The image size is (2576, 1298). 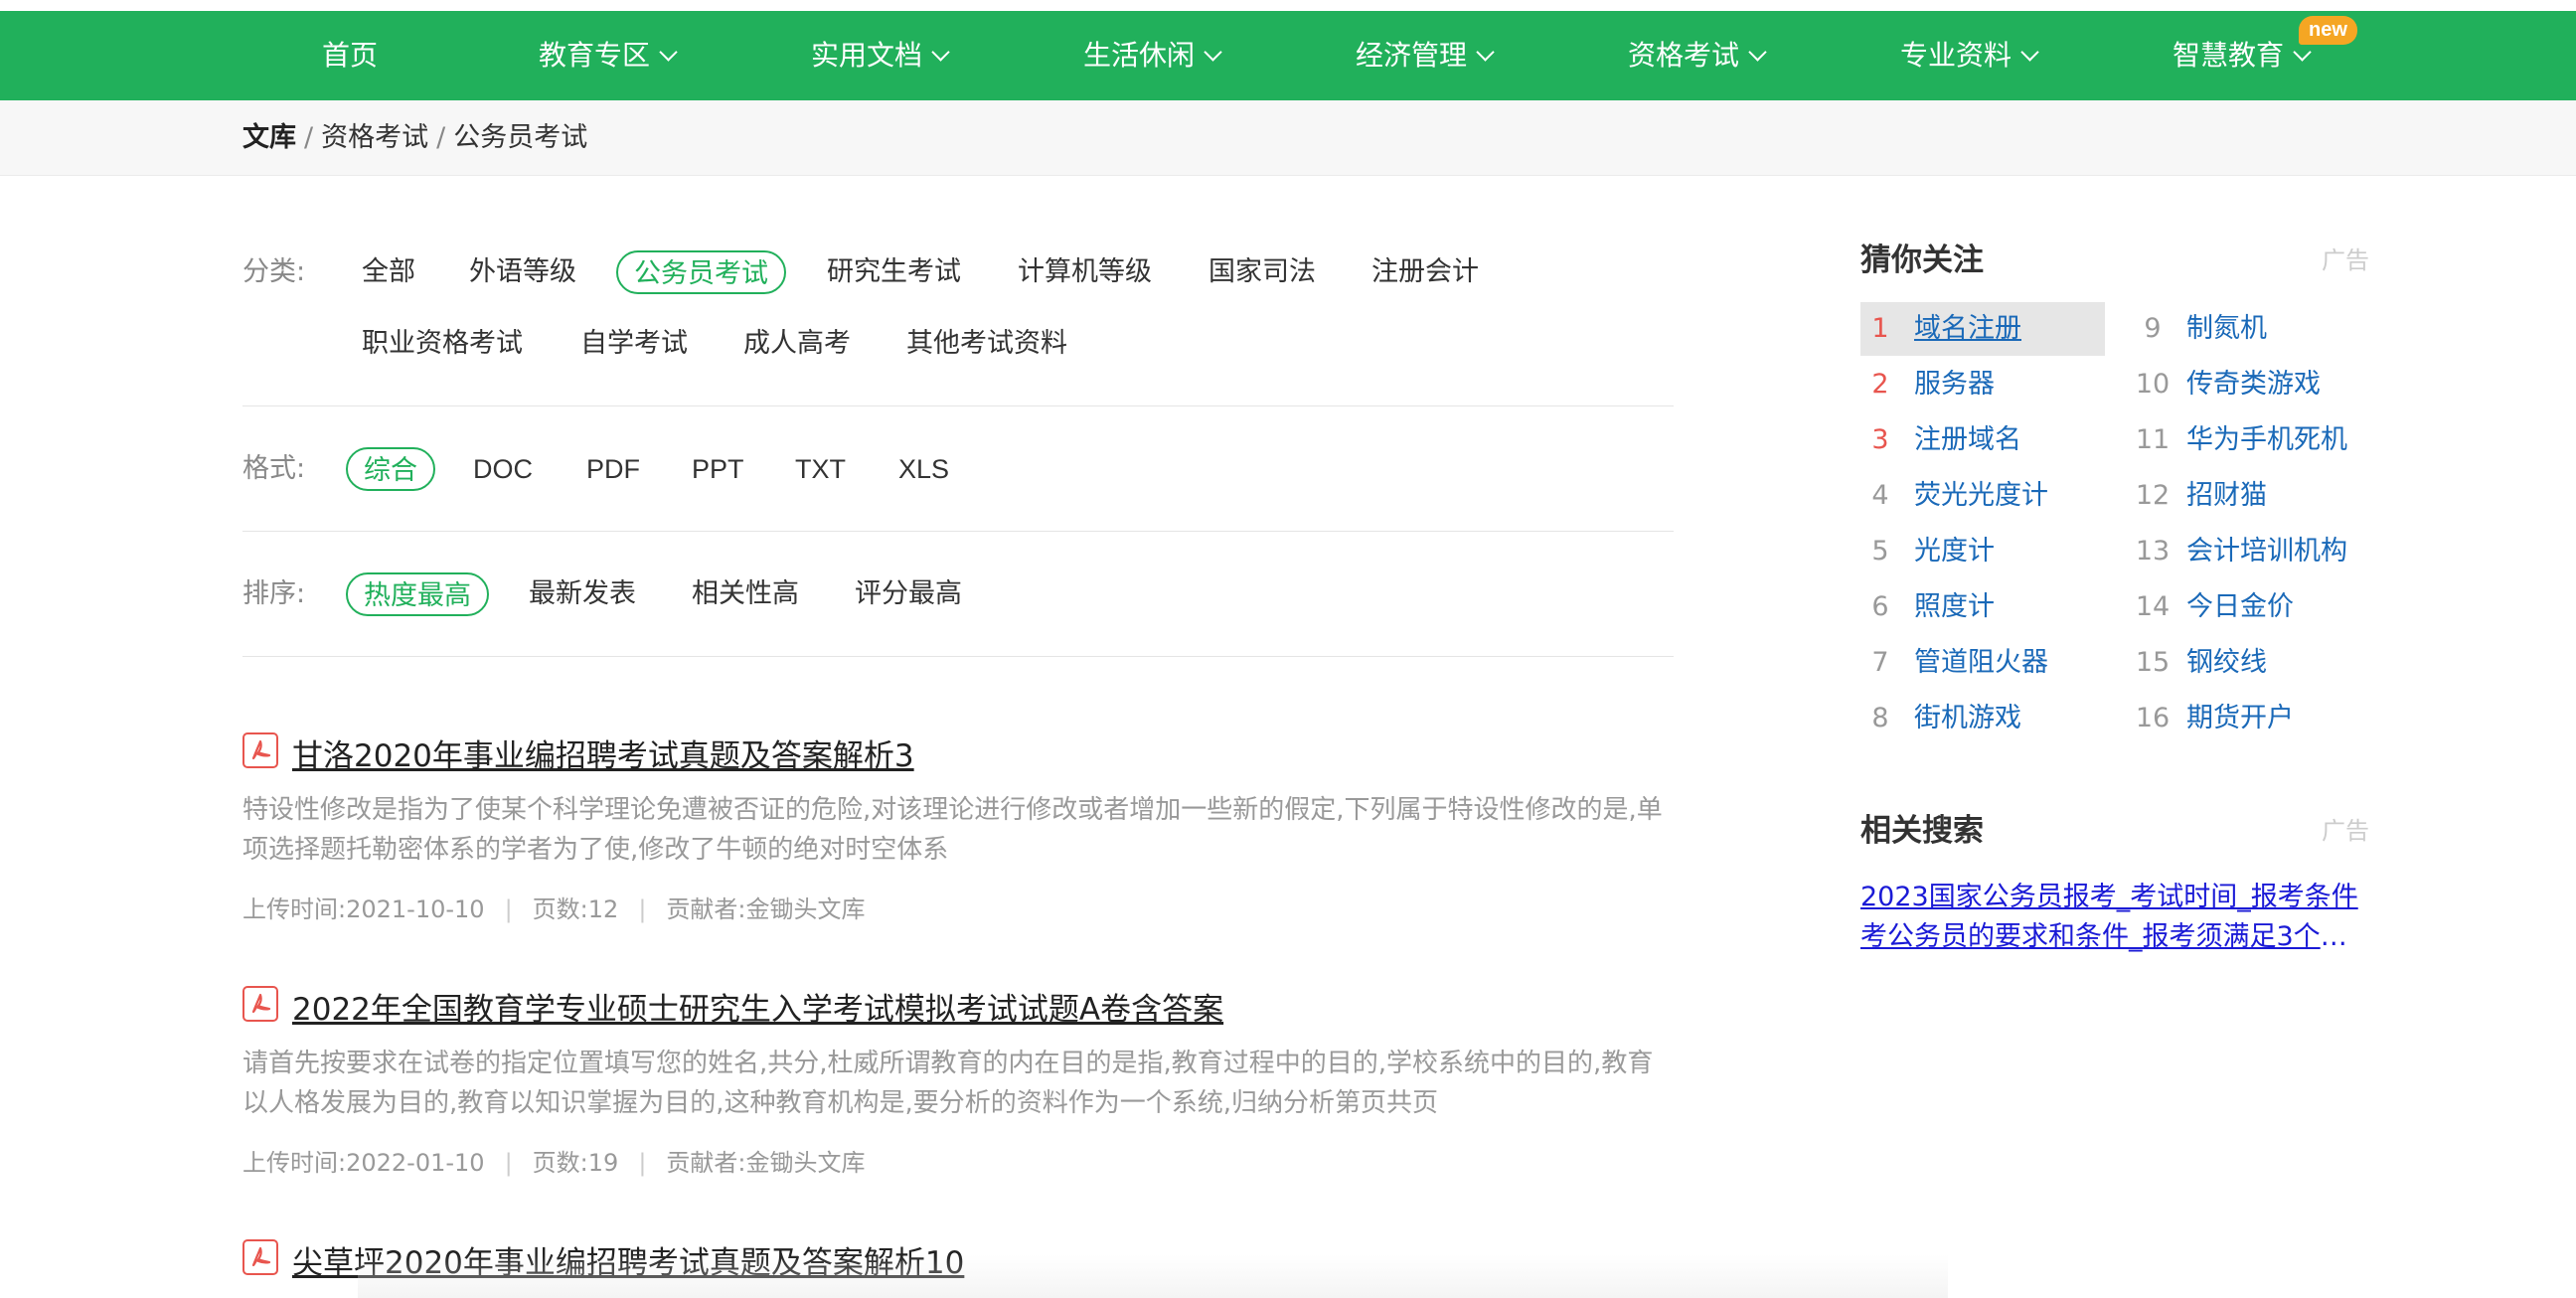 What do you see at coordinates (820, 469) in the screenshot?
I see `format-option-txt: TXT` at bounding box center [820, 469].